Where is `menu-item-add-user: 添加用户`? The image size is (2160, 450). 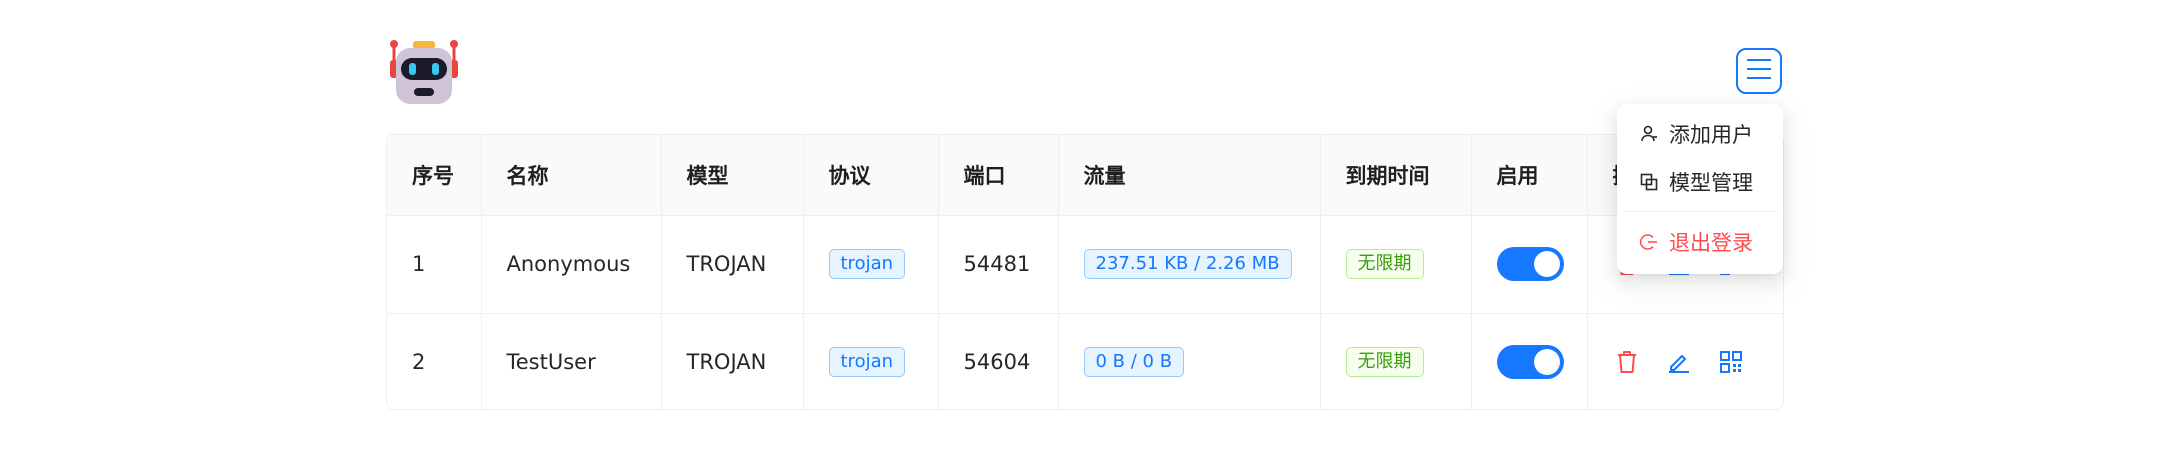
menu-item-add-user: 添加用户 is located at coordinates (1700, 134).